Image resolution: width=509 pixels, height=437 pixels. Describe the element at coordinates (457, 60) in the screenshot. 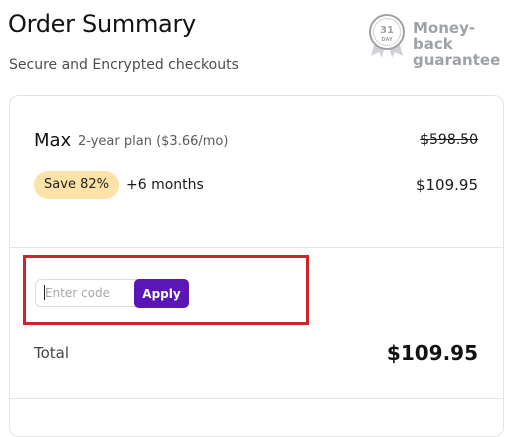

I see `guarantee-line-2: guarantee` at that location.